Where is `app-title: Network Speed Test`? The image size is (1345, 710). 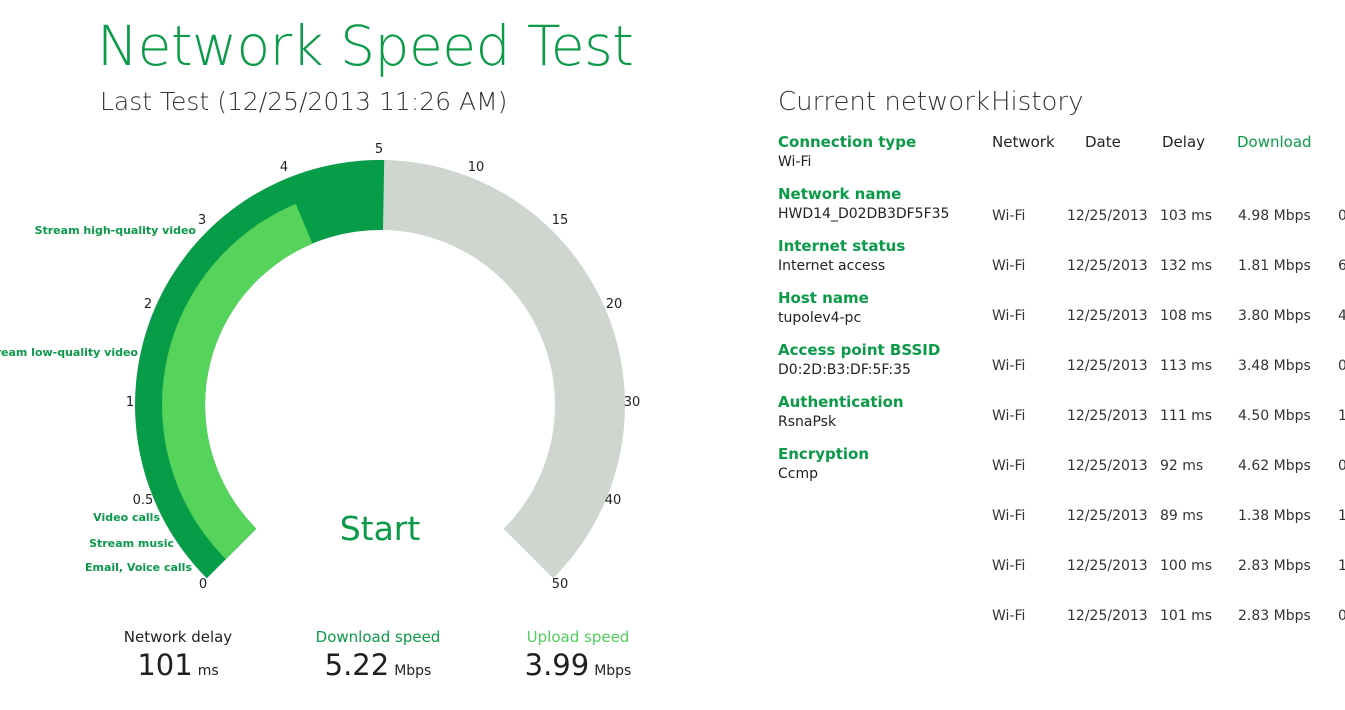
app-title: Network Speed Test is located at coordinates (365, 46).